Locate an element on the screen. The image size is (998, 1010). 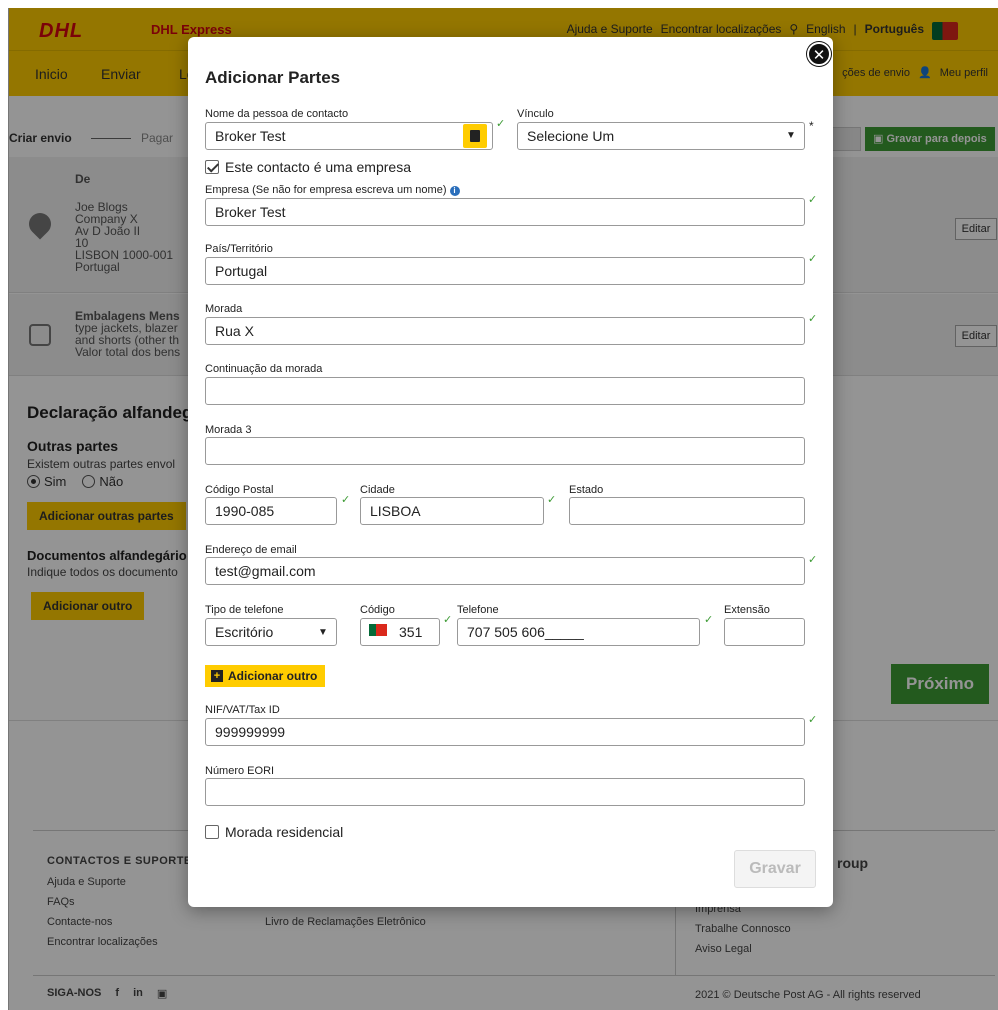
country-input: Portugal is located at coordinates (505, 271).